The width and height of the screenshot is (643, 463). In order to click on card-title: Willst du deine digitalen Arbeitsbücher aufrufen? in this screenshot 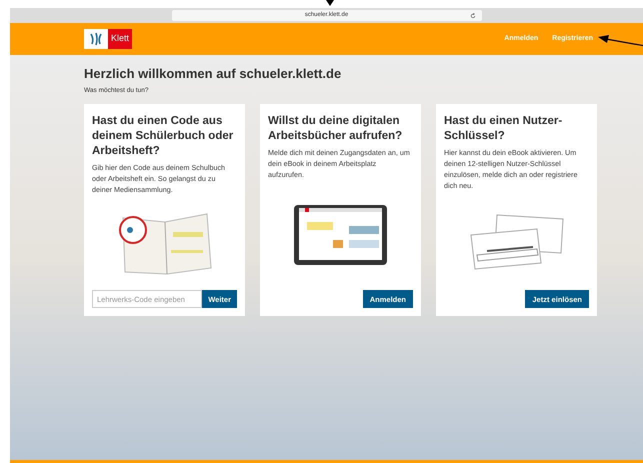, I will do `click(336, 129)`.